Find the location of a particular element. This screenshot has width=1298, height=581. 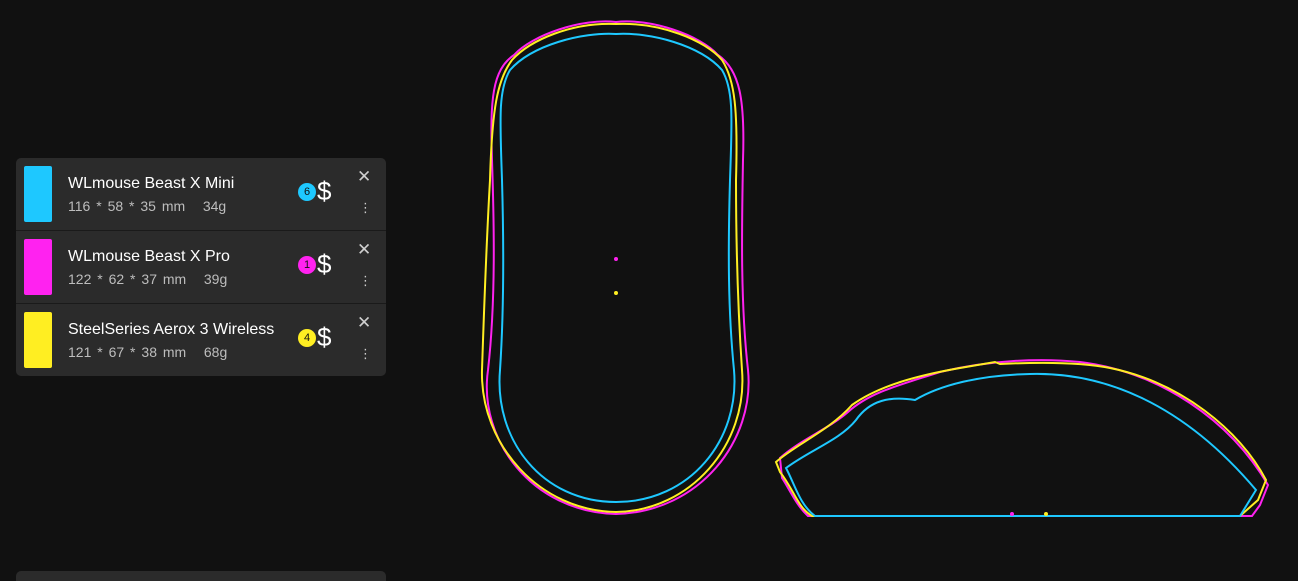

side-outline-beast-x-mini is located at coordinates (1021, 444).